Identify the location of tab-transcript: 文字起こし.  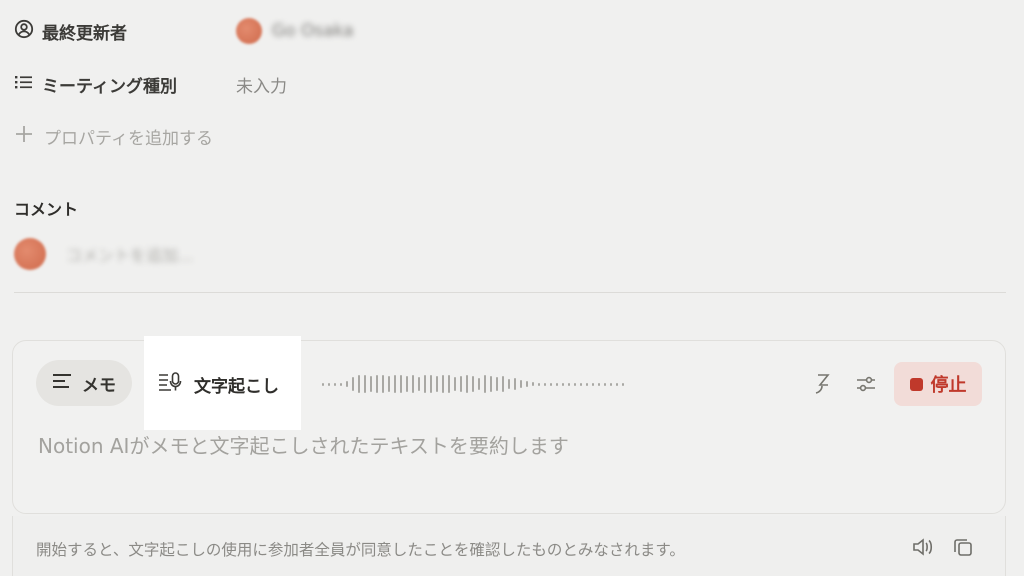
(218, 384).